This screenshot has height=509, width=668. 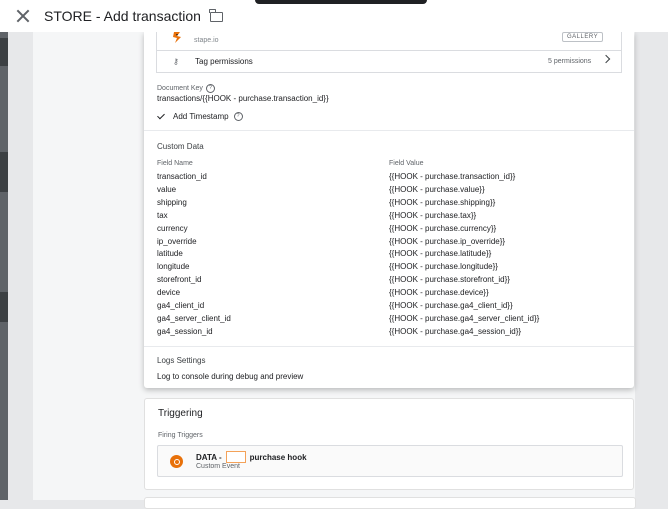 I want to click on tag-permissions-row: ⚷ Tag permissions 5 permissions, so click(x=389, y=61).